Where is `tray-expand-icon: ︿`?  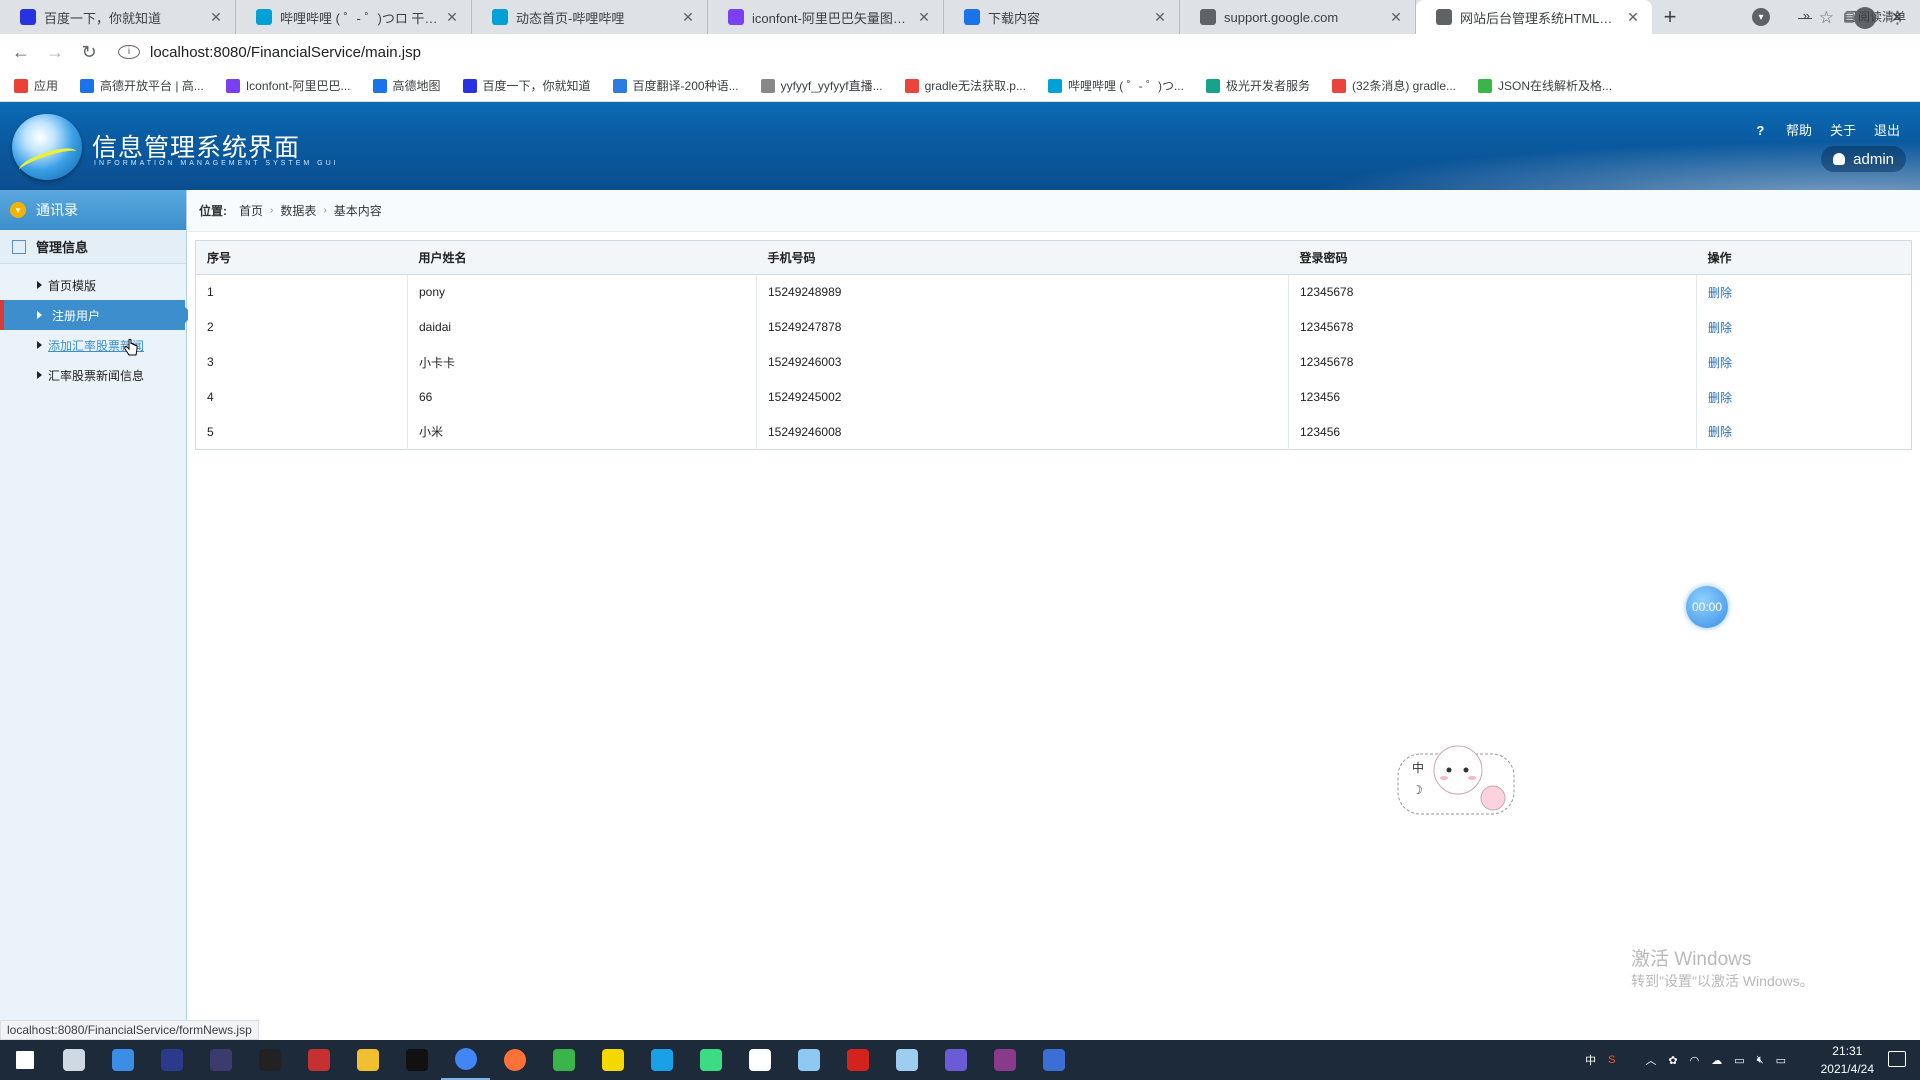 tray-expand-icon: ︿ is located at coordinates (1650, 1060).